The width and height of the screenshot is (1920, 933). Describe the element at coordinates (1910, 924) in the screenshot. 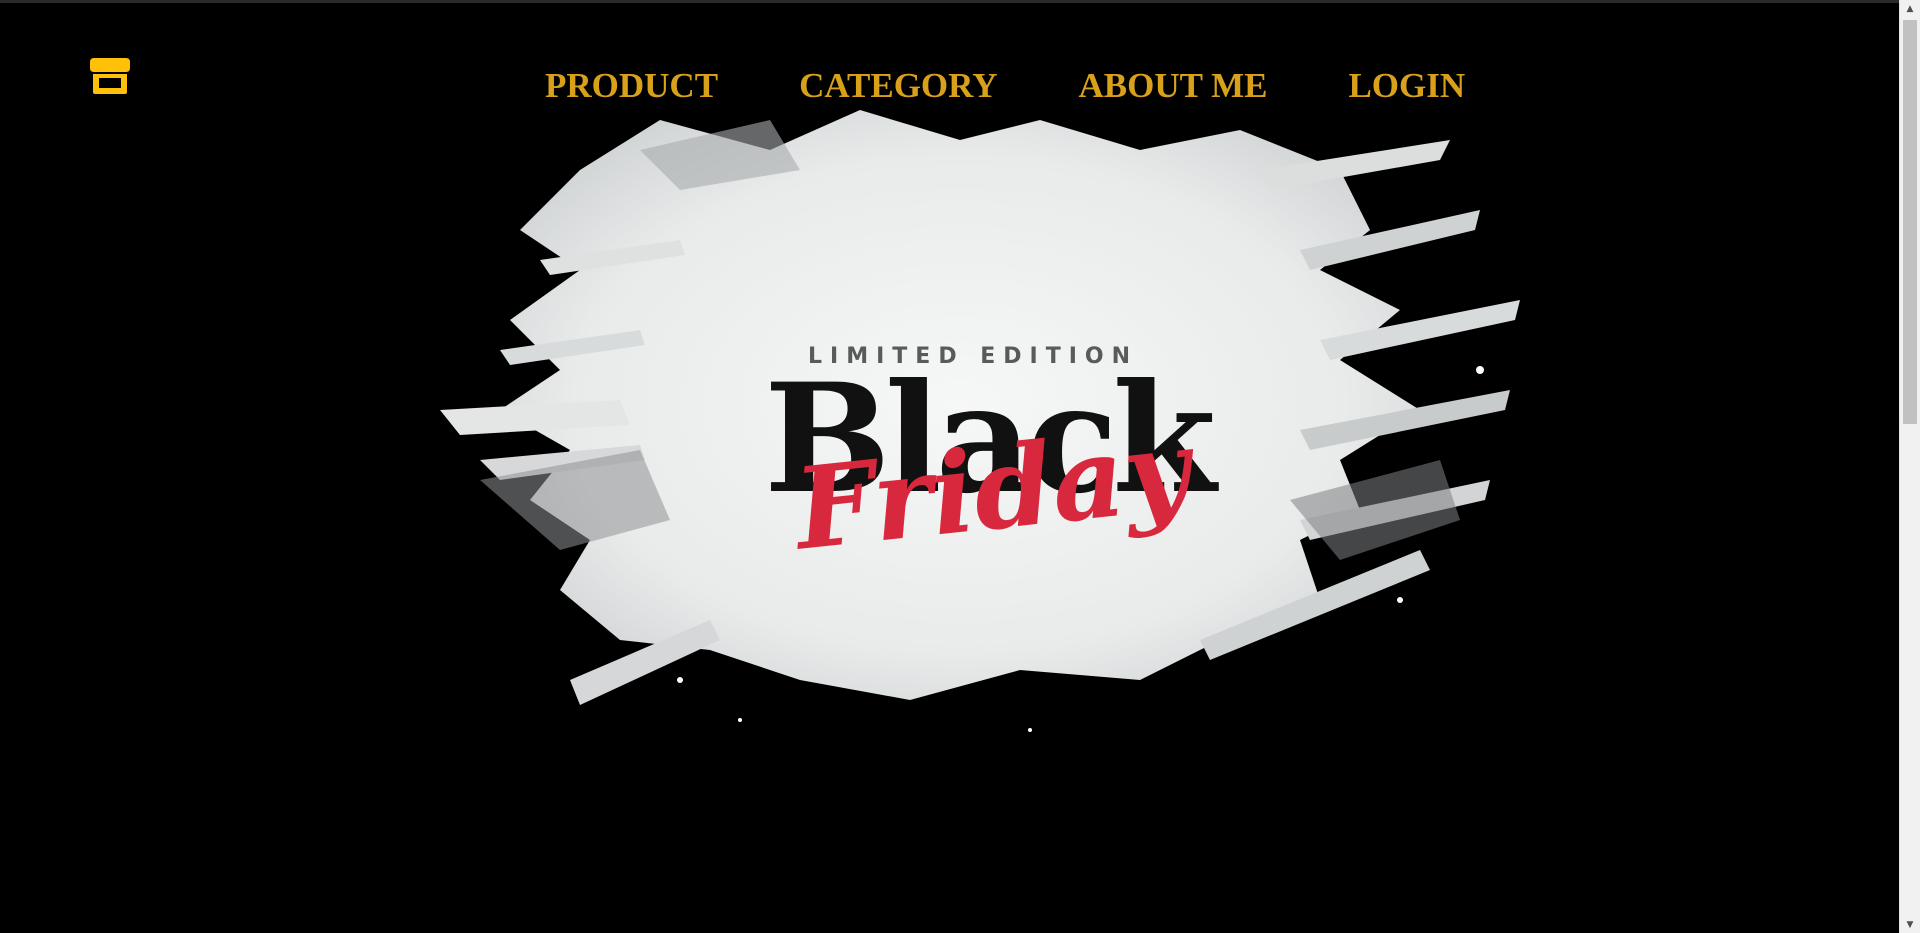

I see `scroll-down-arrow-icon: ▼` at that location.